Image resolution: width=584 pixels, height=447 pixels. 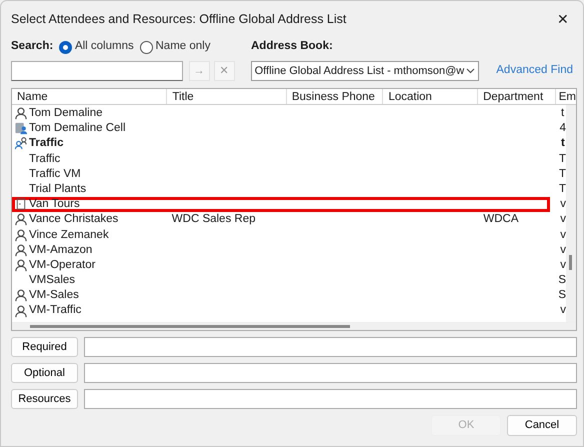 What do you see at coordinates (97, 71) in the screenshot?
I see `search-field` at bounding box center [97, 71].